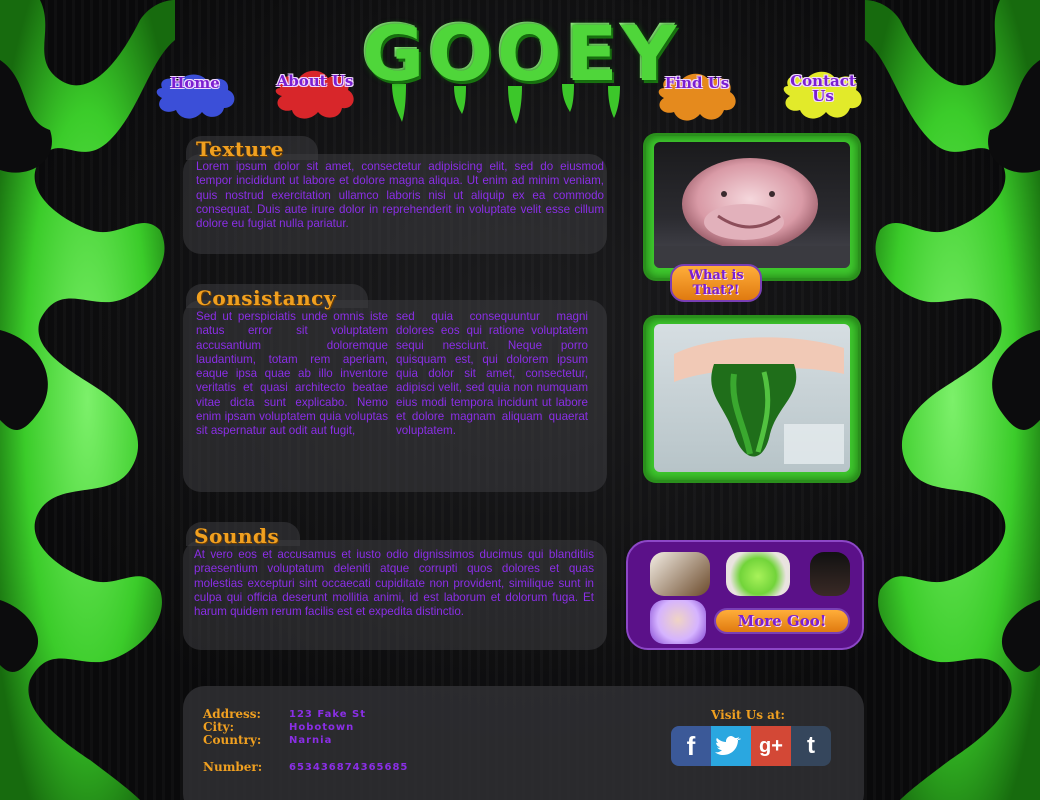 The height and width of the screenshot is (800, 1040). What do you see at coordinates (691, 746) in the screenshot?
I see `facebook-icon: f` at bounding box center [691, 746].